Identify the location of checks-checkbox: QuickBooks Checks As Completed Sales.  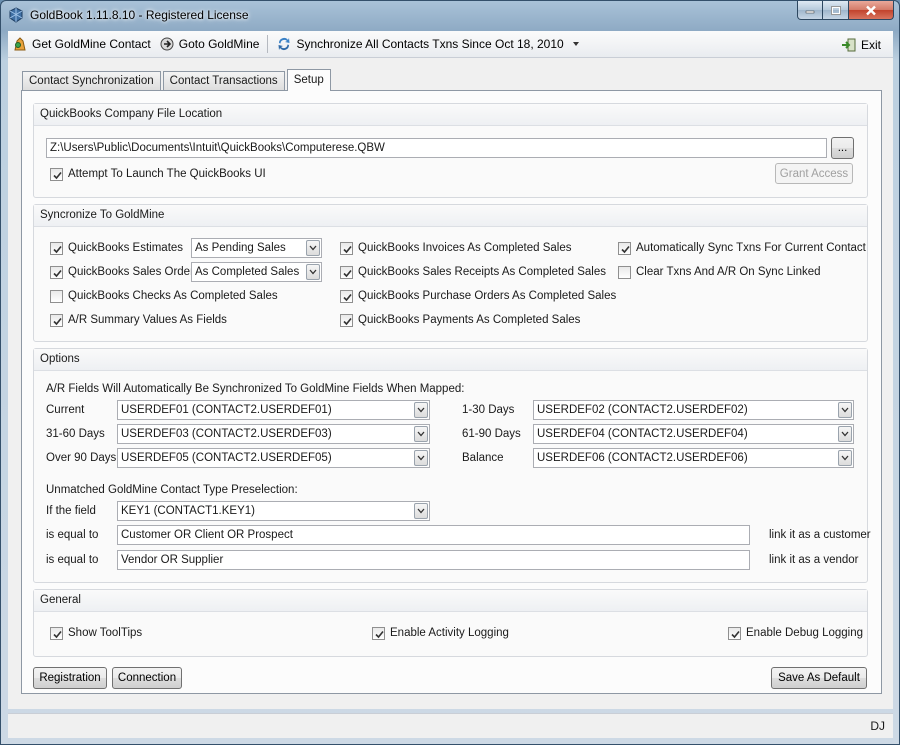
(164, 296).